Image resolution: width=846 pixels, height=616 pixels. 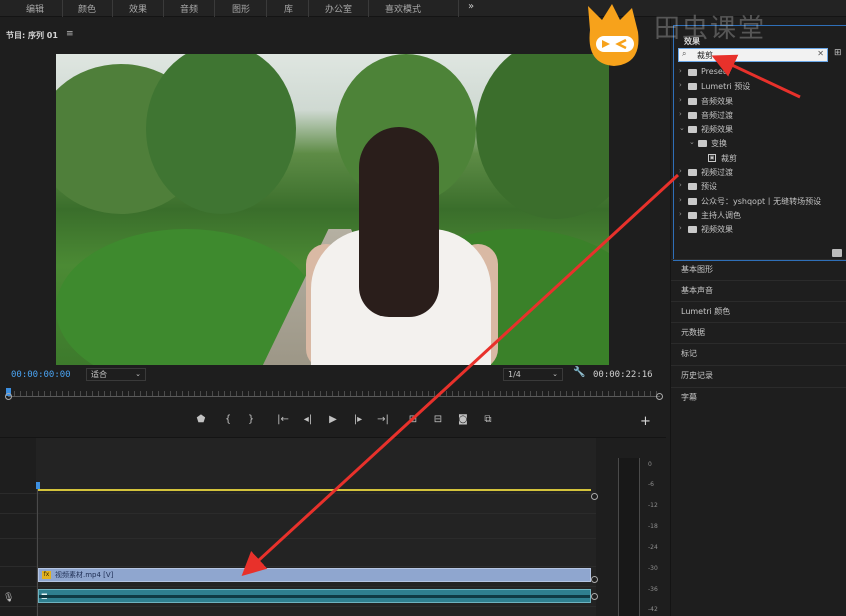 What do you see at coordinates (705, 55) in the screenshot?
I see `search-value: 裁剪` at bounding box center [705, 55].